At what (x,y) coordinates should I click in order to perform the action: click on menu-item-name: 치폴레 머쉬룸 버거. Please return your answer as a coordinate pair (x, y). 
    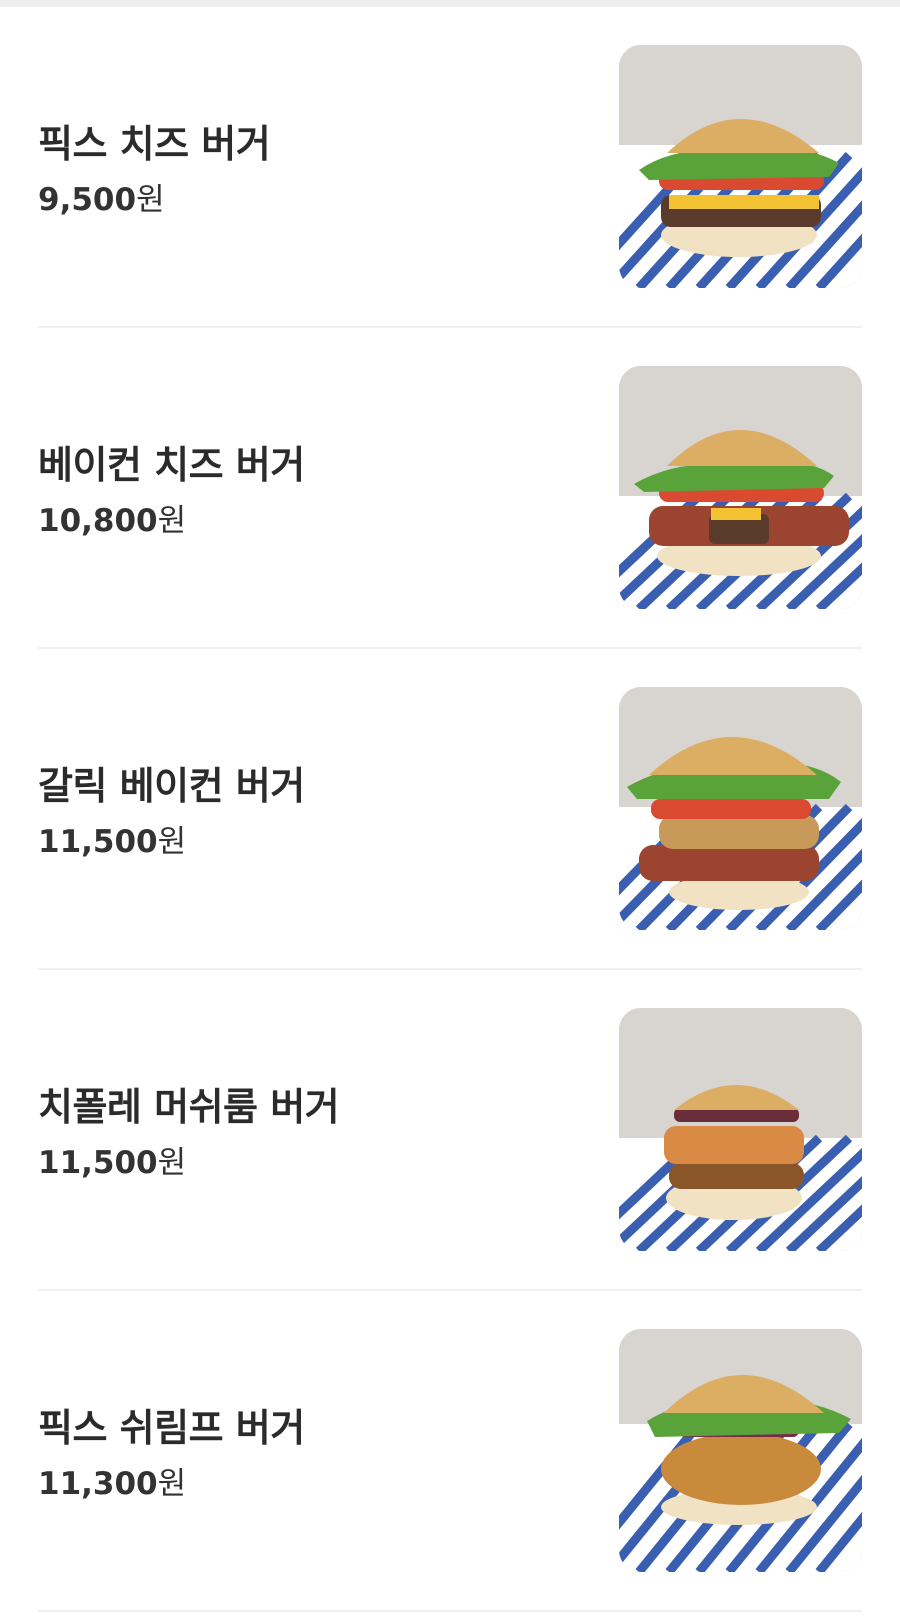
    Looking at the image, I should click on (189, 1107).